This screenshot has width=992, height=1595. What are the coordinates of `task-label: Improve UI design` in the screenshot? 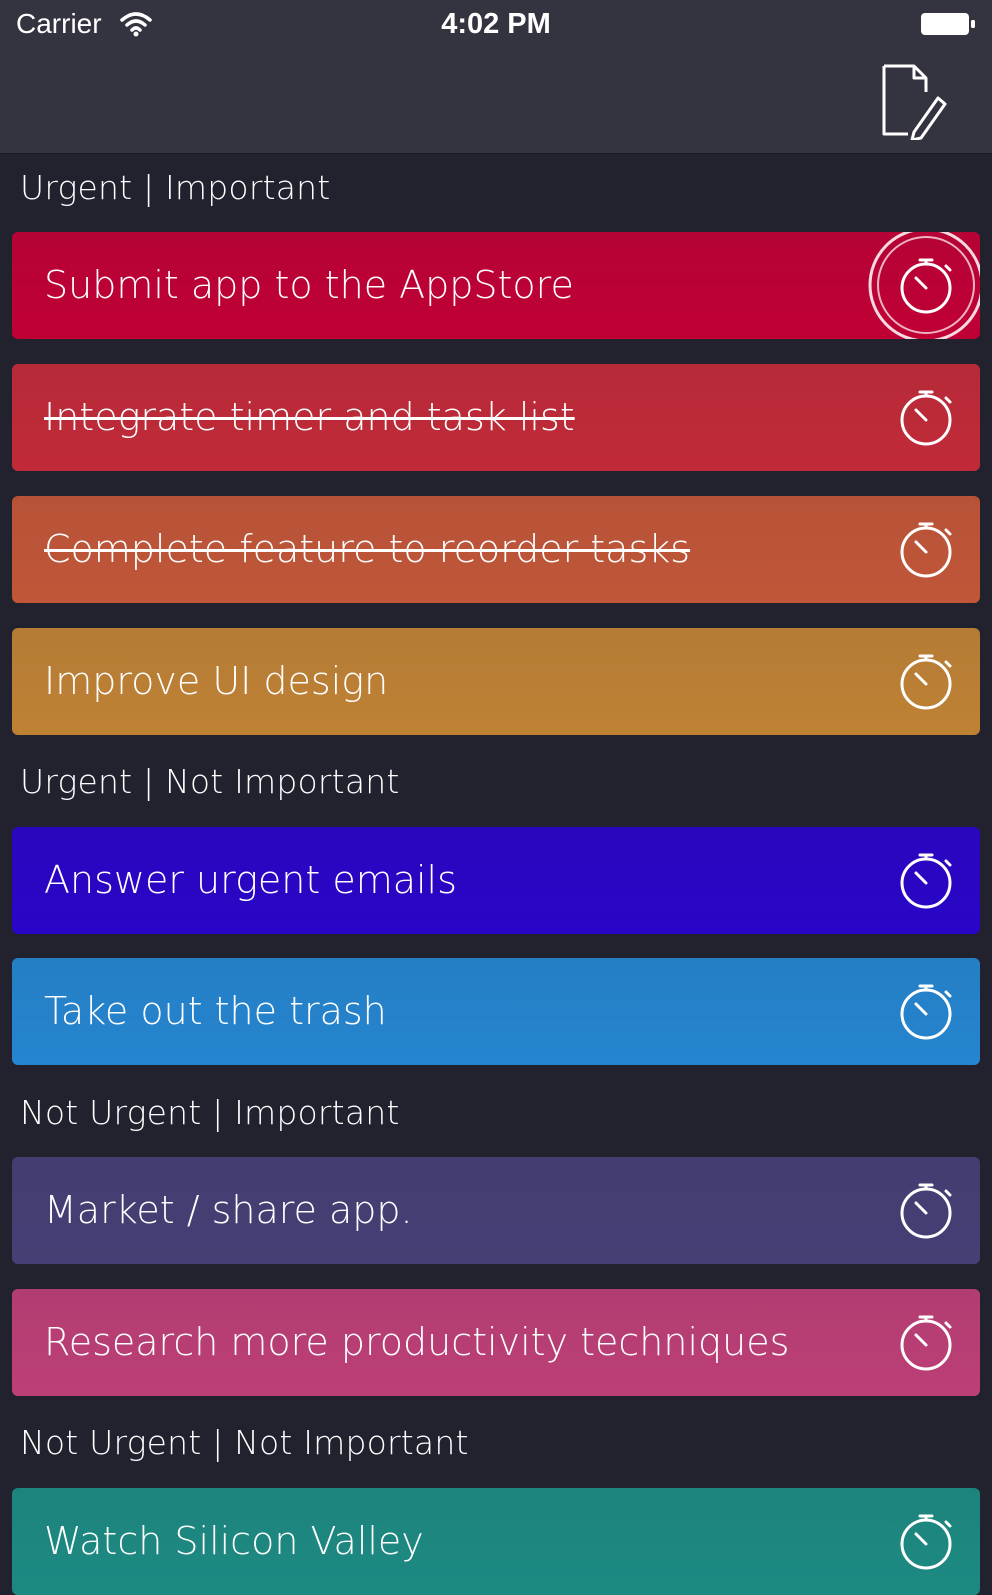 It's located at (216, 681).